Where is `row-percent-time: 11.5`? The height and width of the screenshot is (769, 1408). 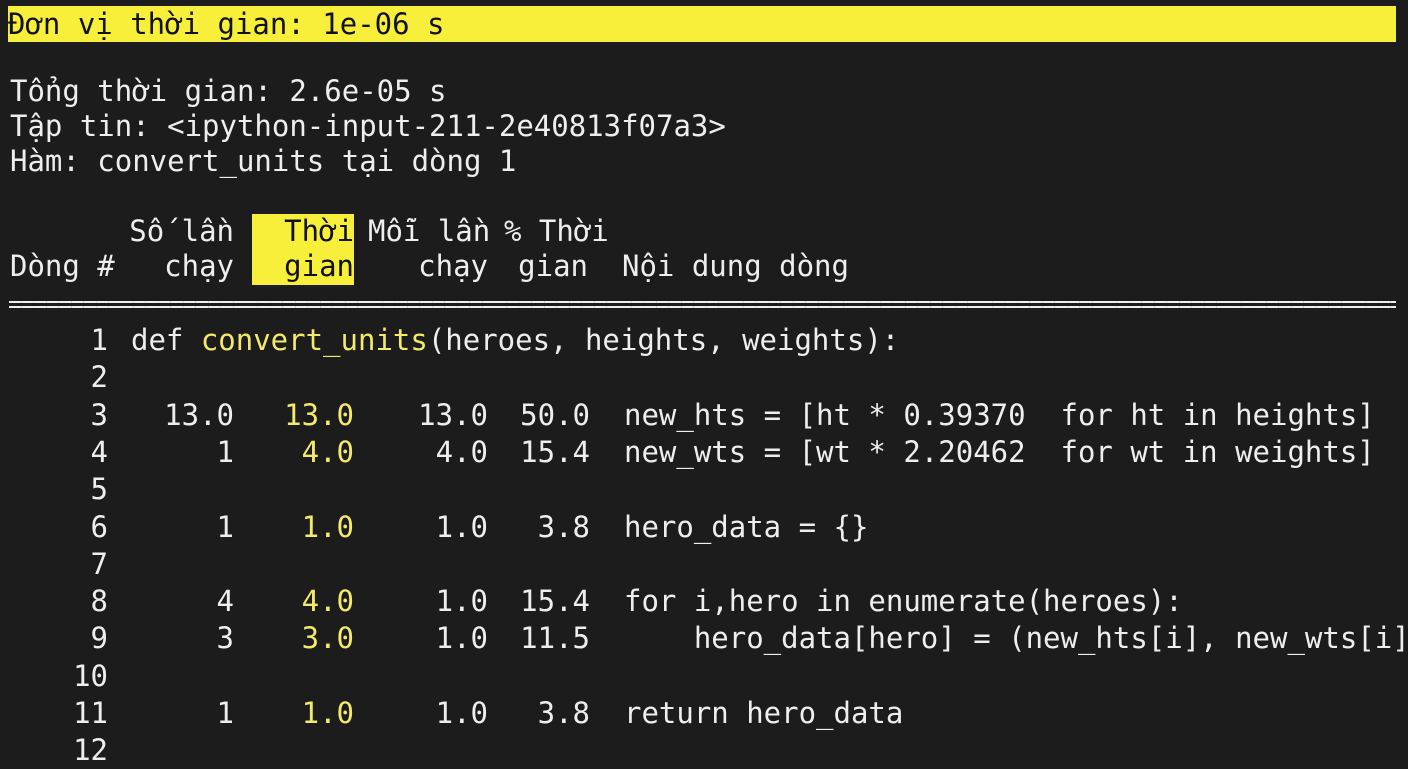 row-percent-time: 11.5 is located at coordinates (555, 638).